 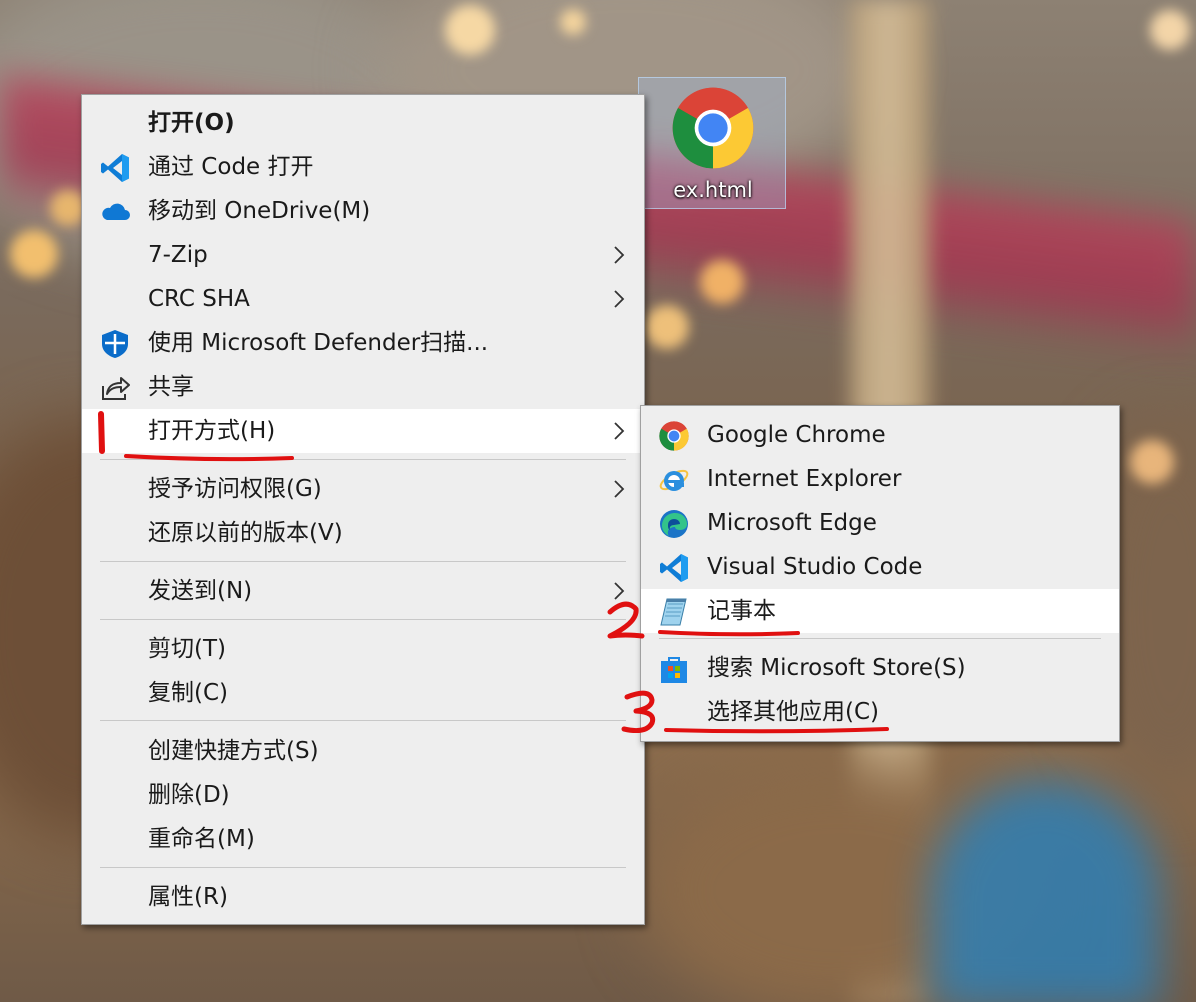 What do you see at coordinates (259, 211) in the screenshot?
I see `menu-item-label: 移动到 OneDrive(M)` at bounding box center [259, 211].